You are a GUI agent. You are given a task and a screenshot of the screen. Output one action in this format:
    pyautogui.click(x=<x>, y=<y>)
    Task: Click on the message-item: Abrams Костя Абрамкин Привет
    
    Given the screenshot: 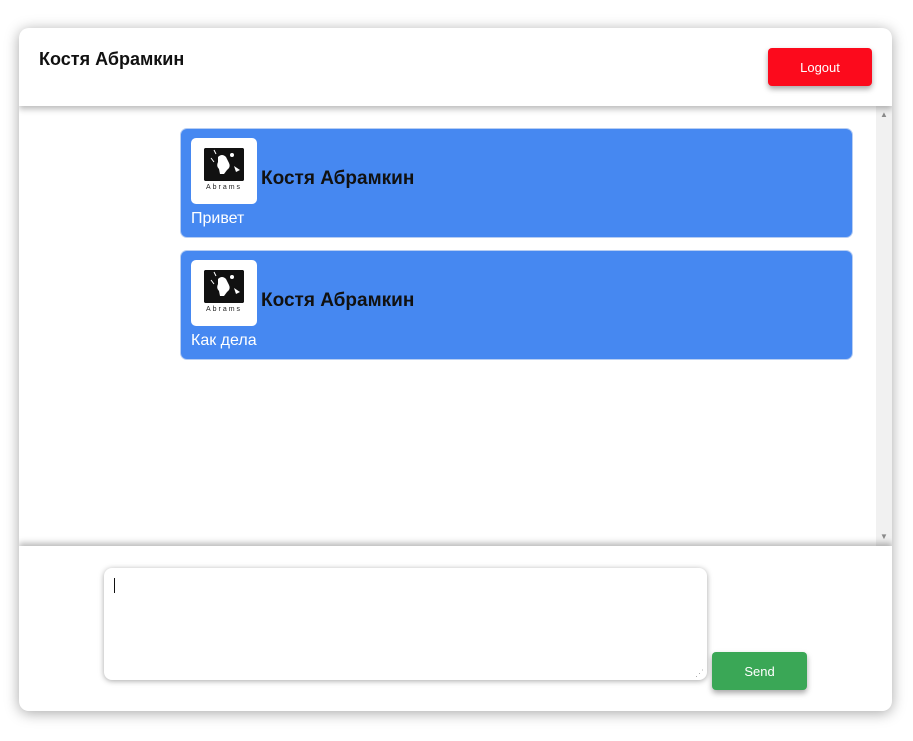 What is the action you would take?
    pyautogui.click(x=516, y=183)
    